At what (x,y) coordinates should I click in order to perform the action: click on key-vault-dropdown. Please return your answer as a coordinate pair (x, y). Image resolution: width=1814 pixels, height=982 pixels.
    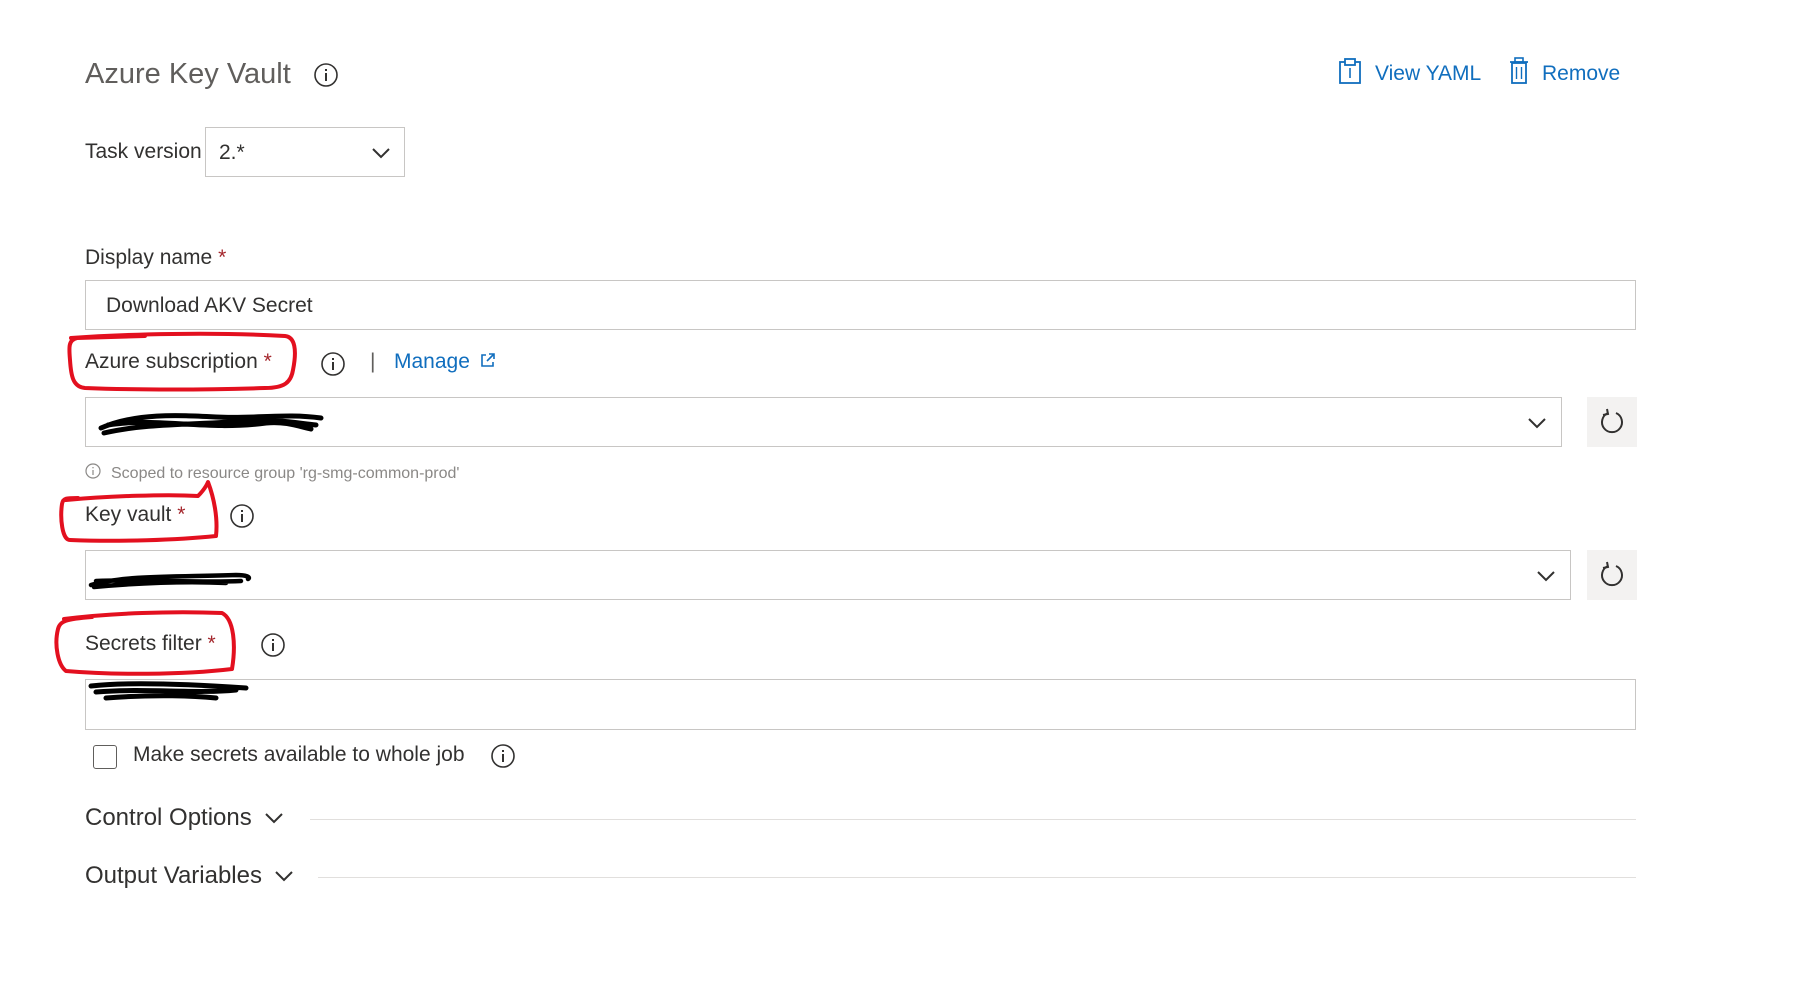
    Looking at the image, I should click on (828, 575).